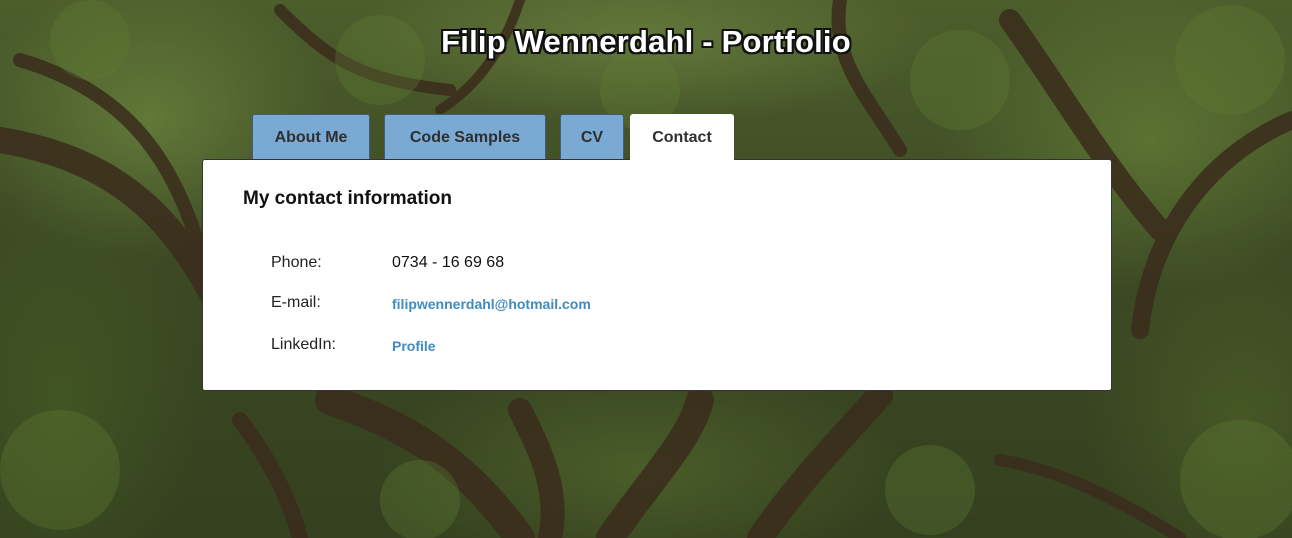  What do you see at coordinates (491, 304) in the screenshot?
I see `email-link: filipwennerdahl@hotmail.com` at bounding box center [491, 304].